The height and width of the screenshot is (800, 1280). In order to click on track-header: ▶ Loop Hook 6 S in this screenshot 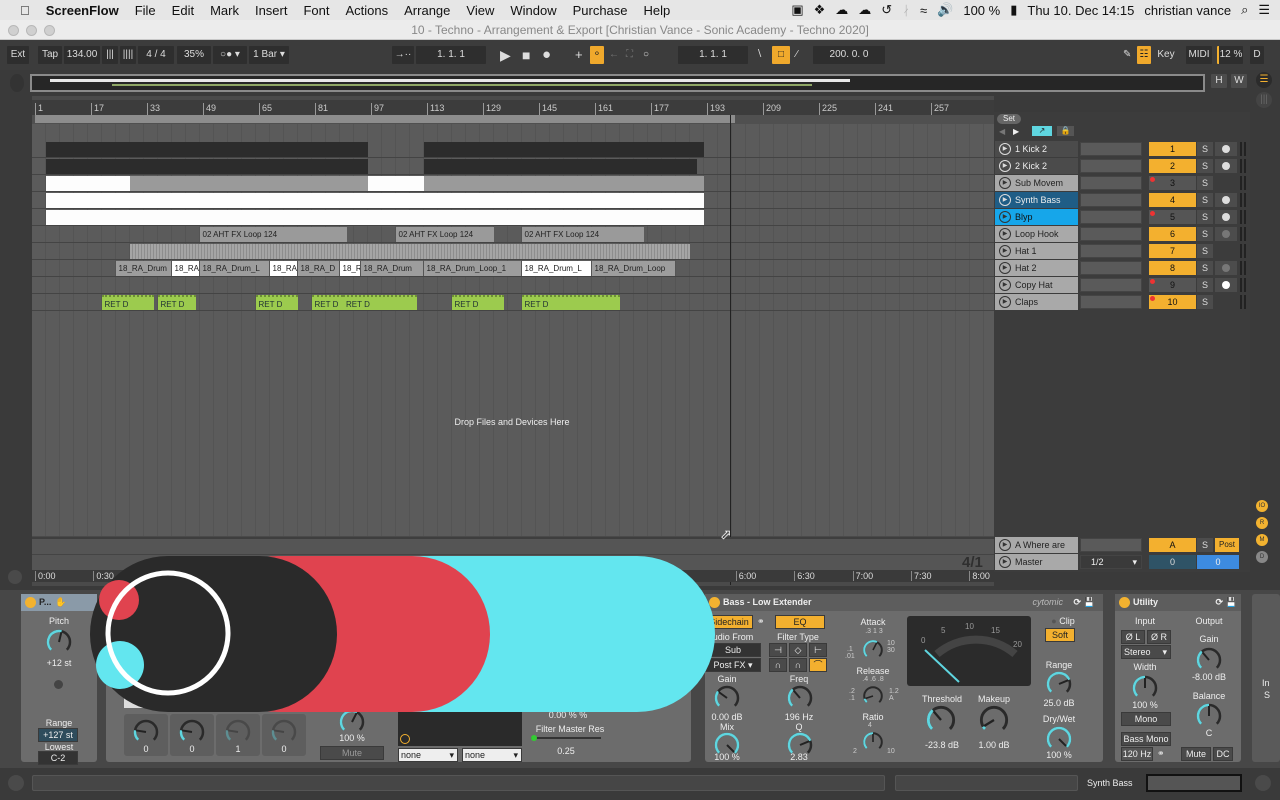, I will do `click(1122, 234)`.